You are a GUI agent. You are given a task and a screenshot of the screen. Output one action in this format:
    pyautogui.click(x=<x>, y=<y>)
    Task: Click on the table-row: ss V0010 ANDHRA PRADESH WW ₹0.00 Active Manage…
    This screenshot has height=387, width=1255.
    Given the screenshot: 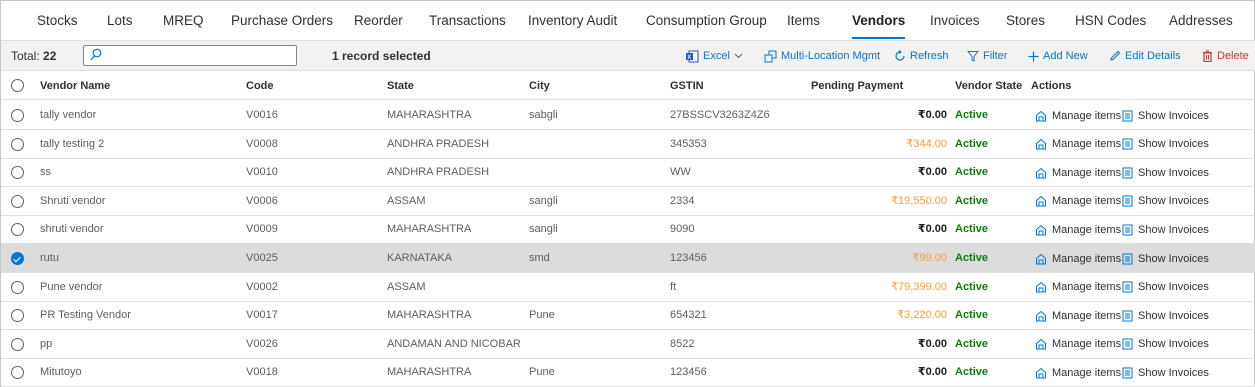 What is the action you would take?
    pyautogui.click(x=628, y=173)
    